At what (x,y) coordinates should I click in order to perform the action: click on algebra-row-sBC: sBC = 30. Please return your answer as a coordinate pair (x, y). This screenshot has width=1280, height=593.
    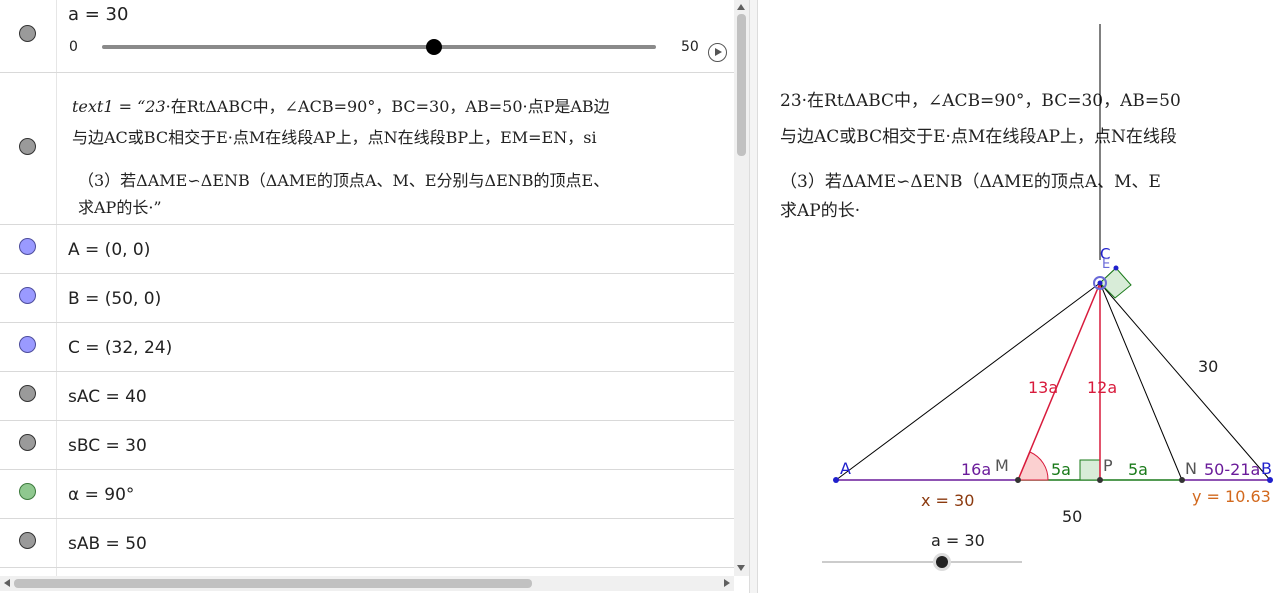
    Looking at the image, I should click on (367, 445).